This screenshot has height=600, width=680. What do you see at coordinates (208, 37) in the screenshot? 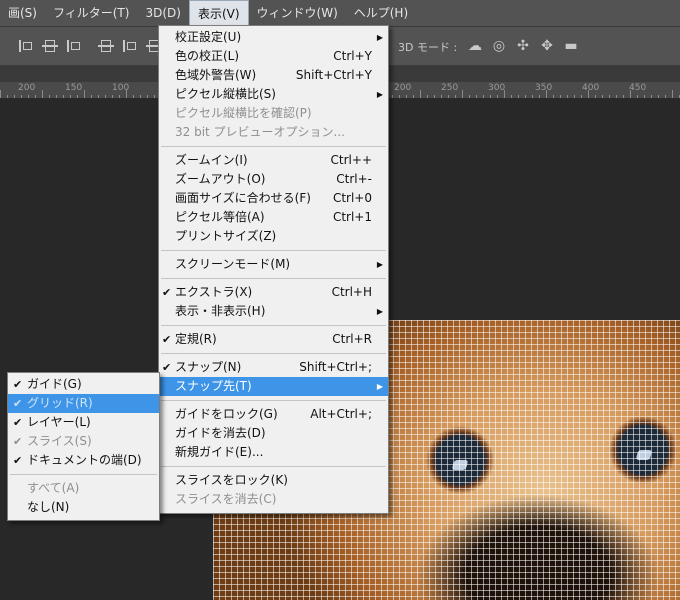
I see `view-menu-item-label: 校正設定(U)` at bounding box center [208, 37].